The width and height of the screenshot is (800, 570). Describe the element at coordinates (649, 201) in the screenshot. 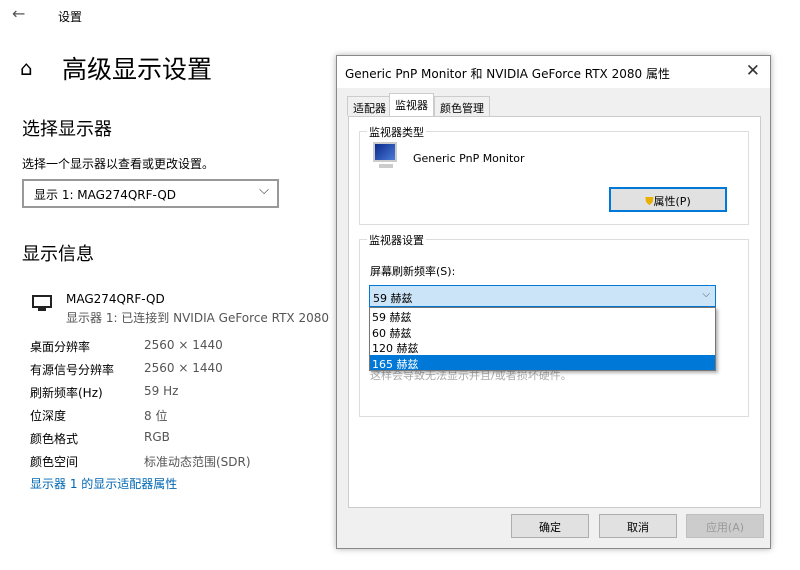

I see `shield-icon: ⛊` at that location.